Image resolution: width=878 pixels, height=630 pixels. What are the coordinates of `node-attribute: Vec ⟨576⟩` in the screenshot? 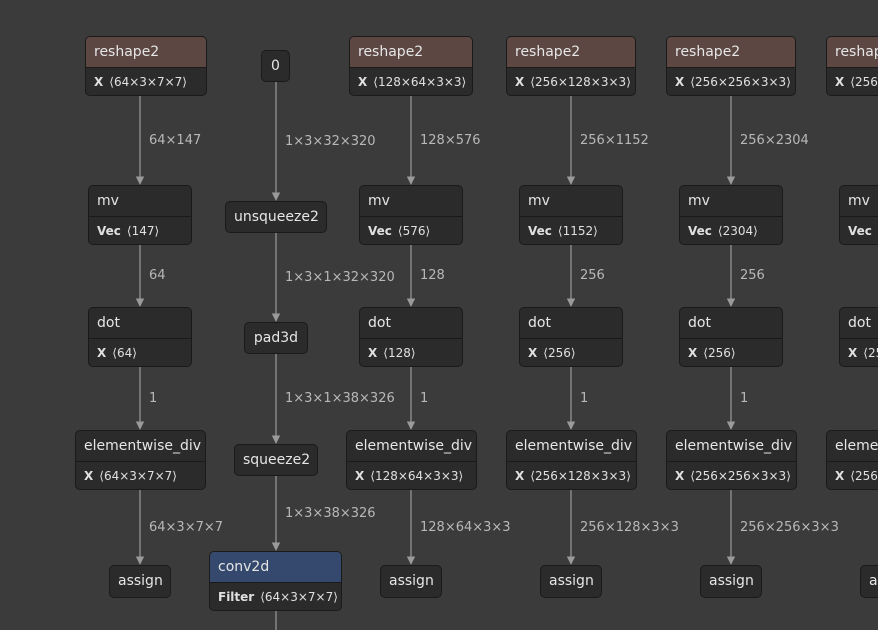 It's located at (411, 230).